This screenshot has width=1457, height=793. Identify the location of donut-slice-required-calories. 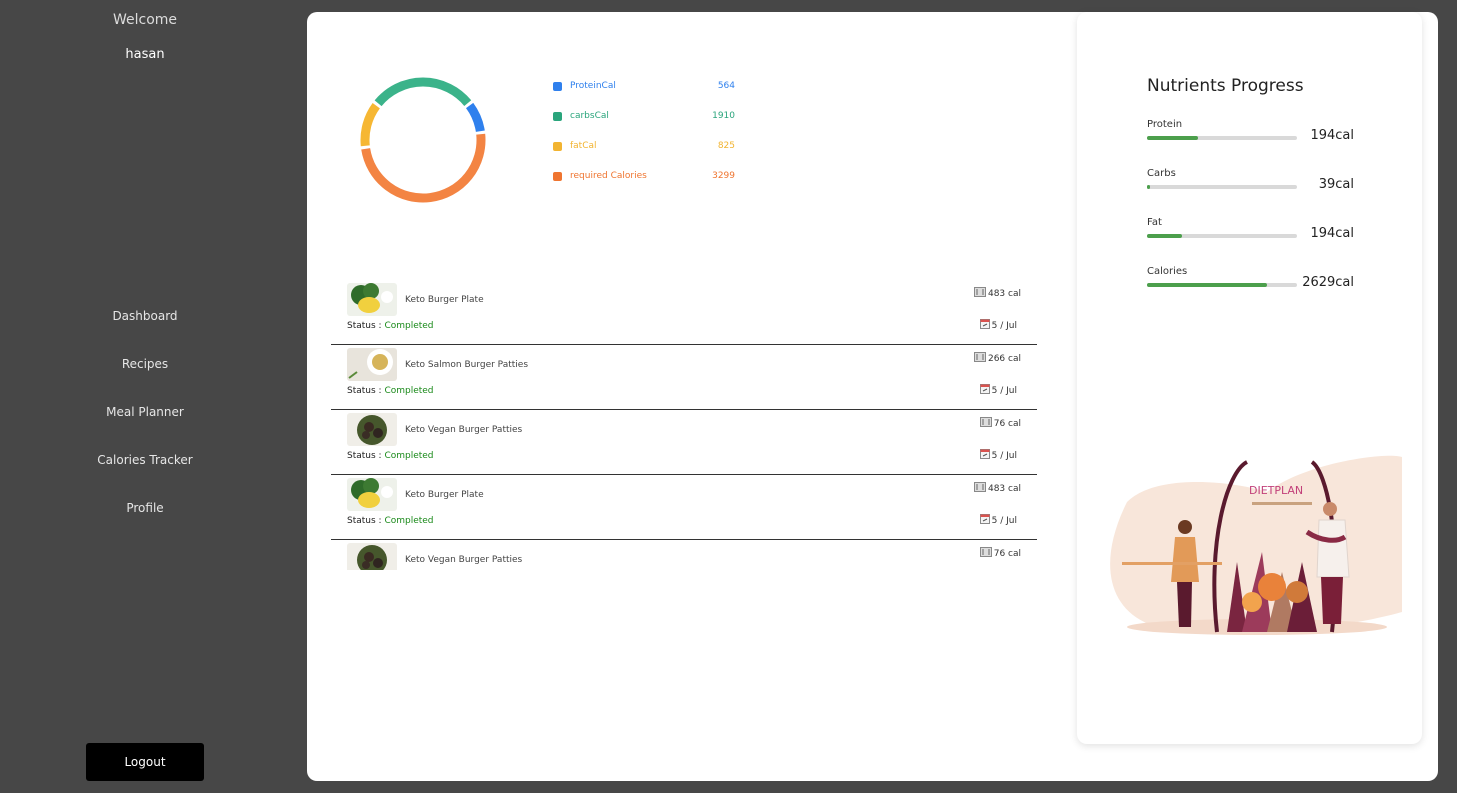
(423, 168).